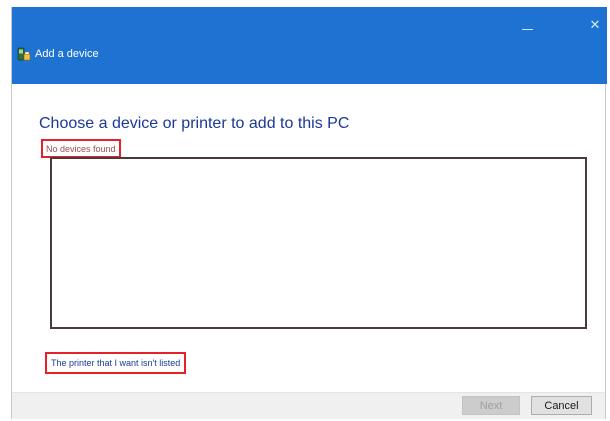 The height and width of the screenshot is (421, 610). What do you see at coordinates (561, 405) in the screenshot?
I see `cancel-button: Cancel` at bounding box center [561, 405].